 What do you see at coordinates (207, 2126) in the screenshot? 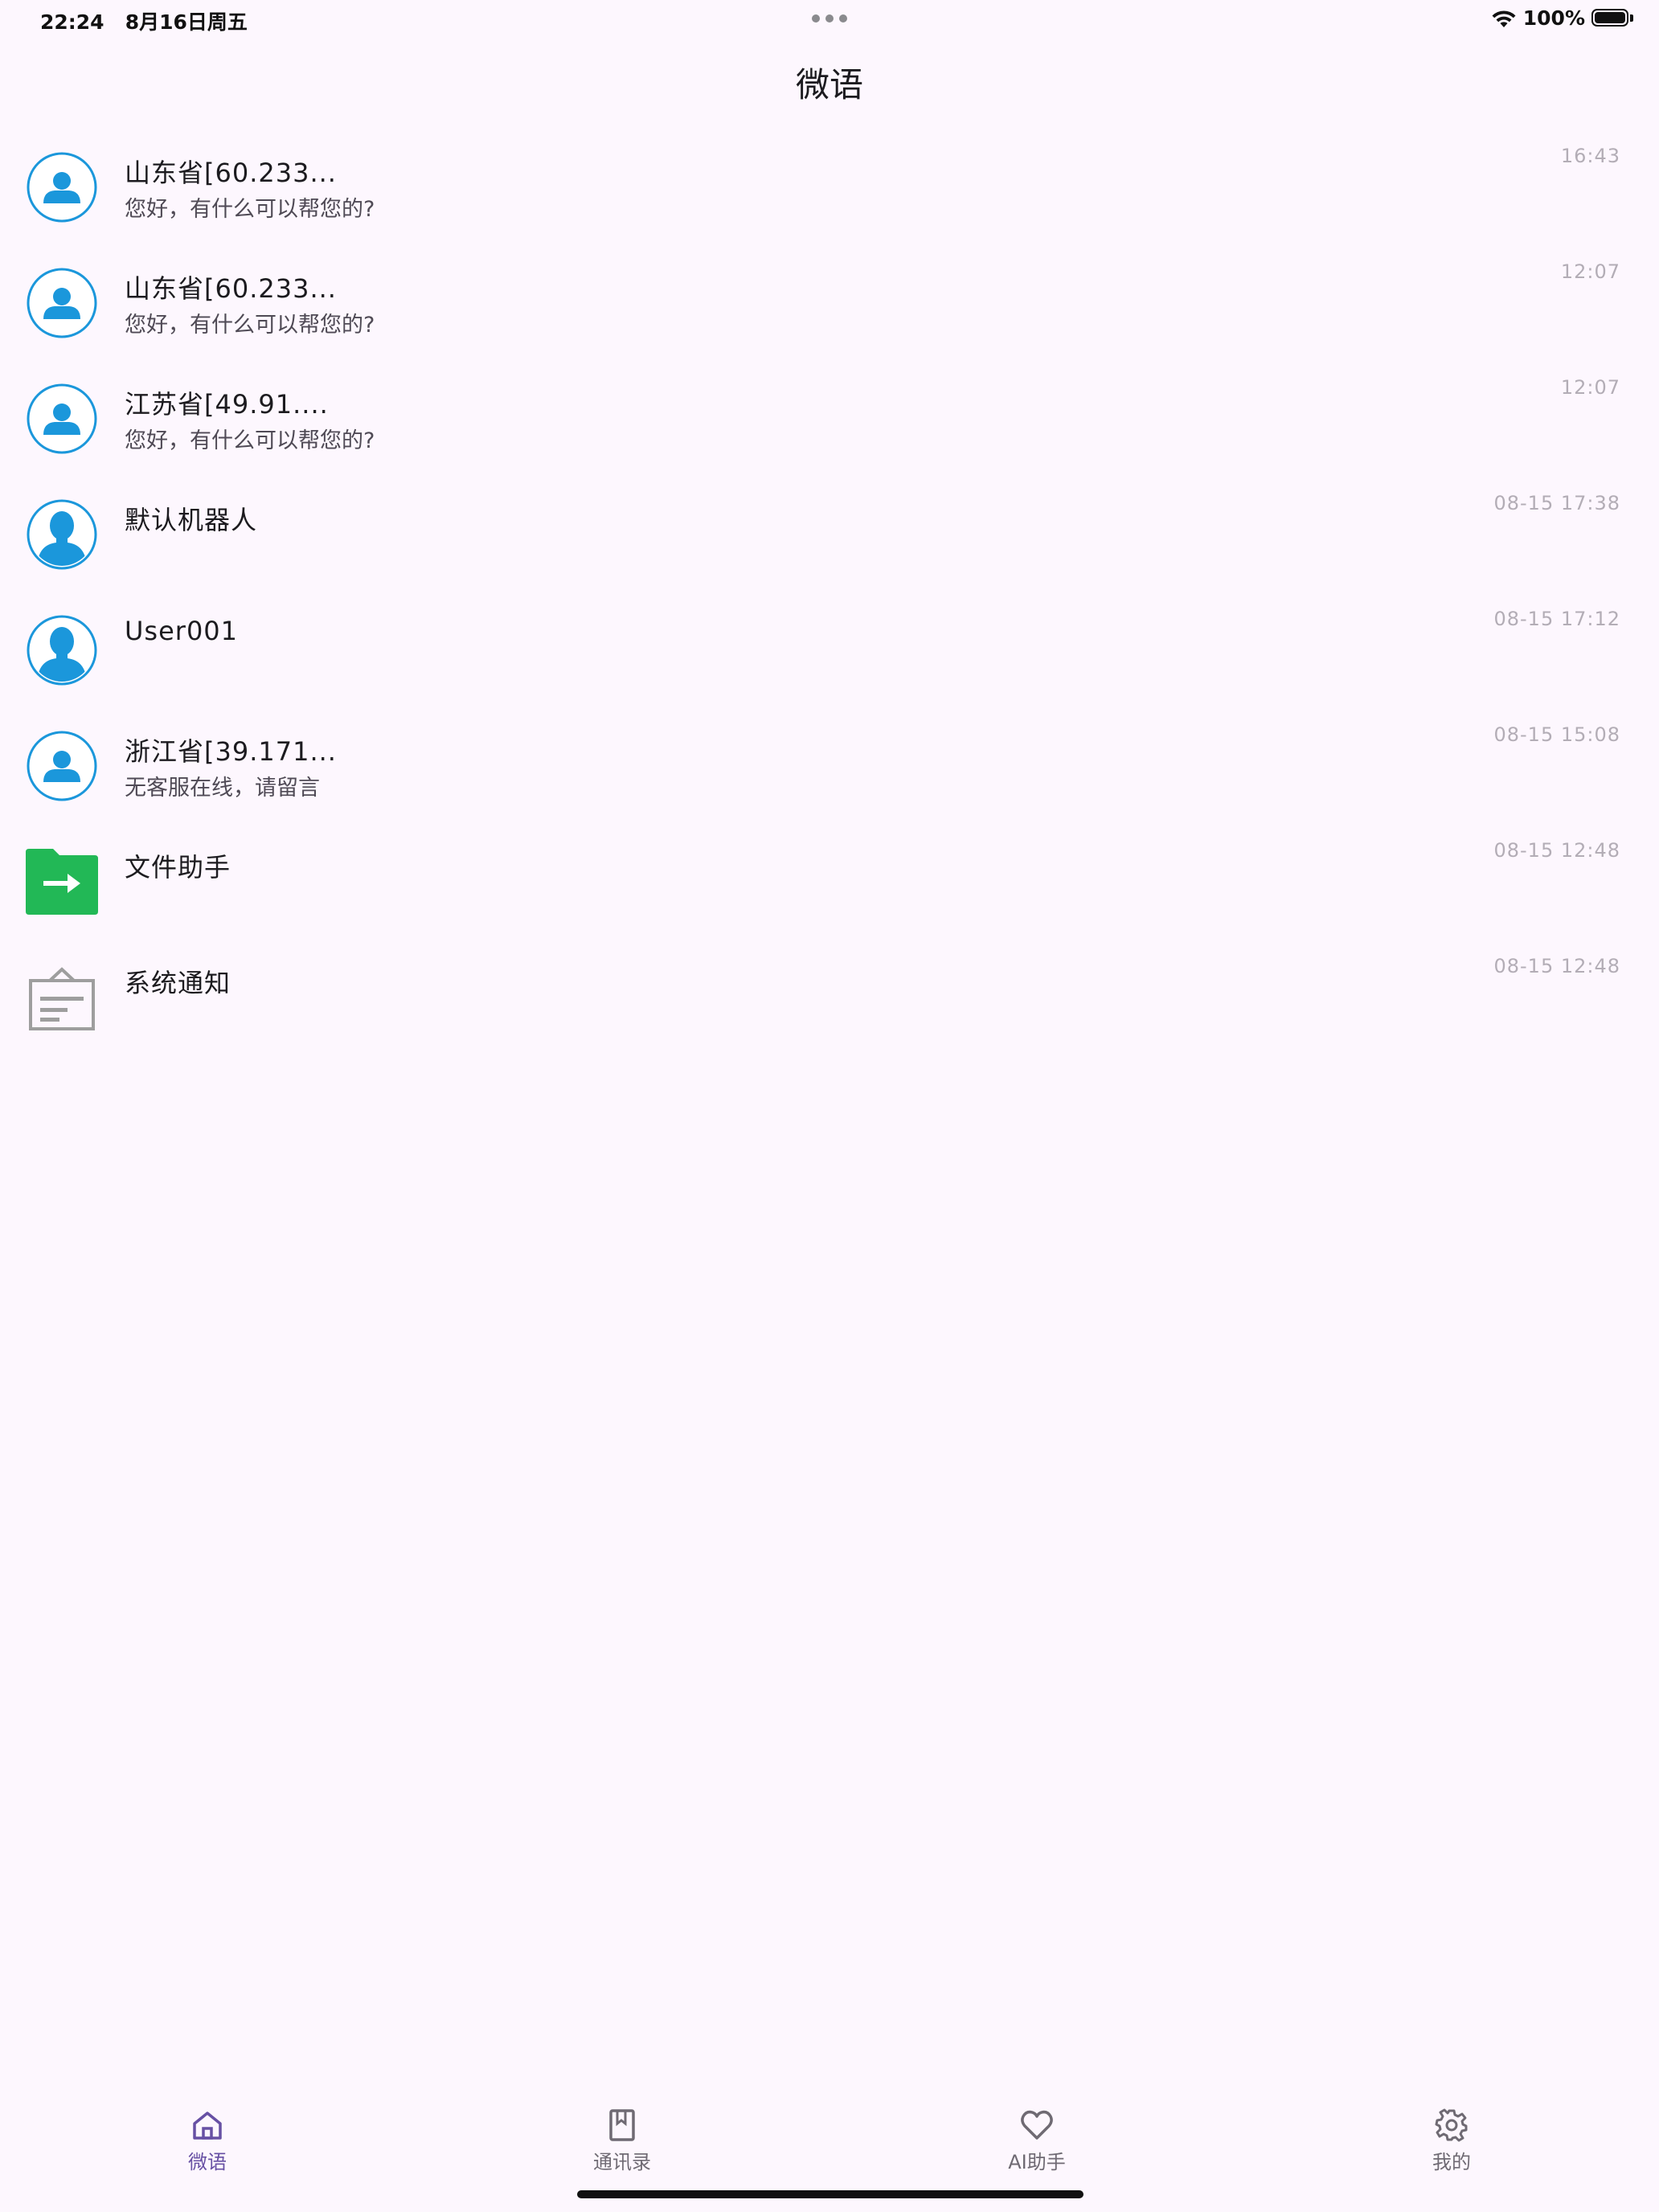
I see `home-icon` at bounding box center [207, 2126].